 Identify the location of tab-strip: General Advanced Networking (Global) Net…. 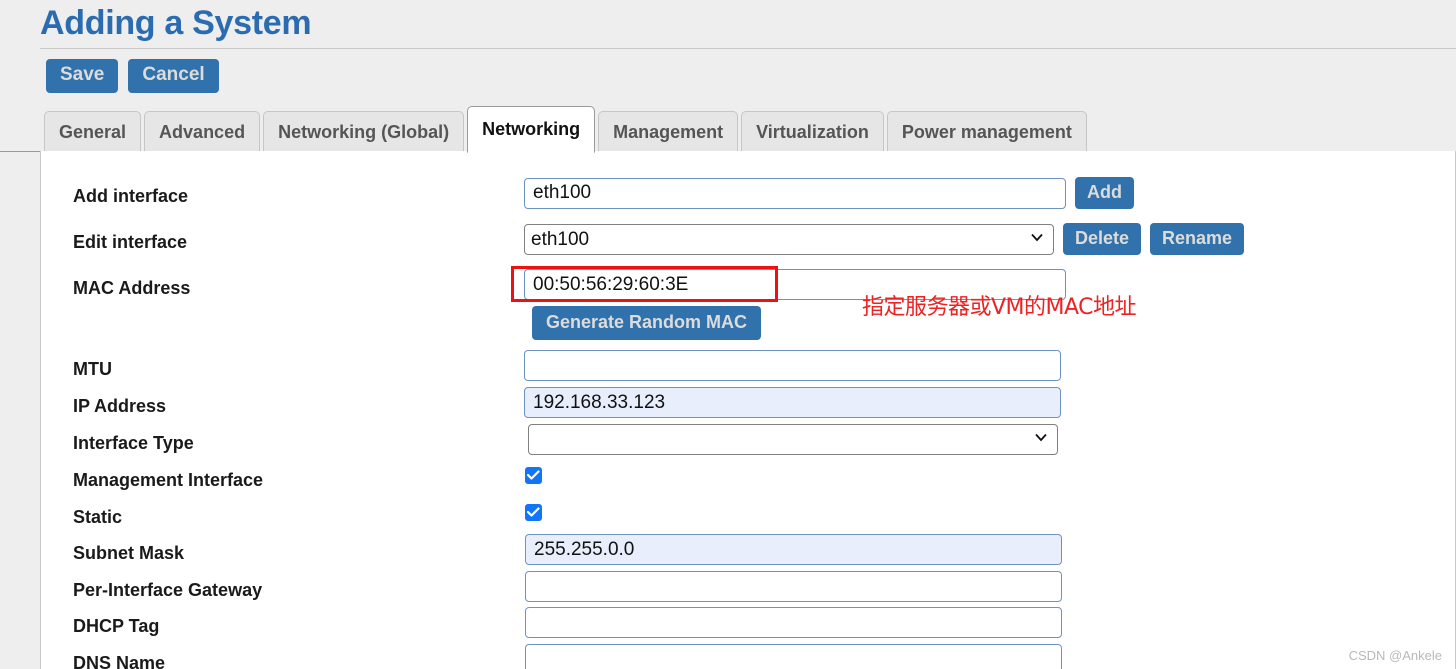
(728, 129).